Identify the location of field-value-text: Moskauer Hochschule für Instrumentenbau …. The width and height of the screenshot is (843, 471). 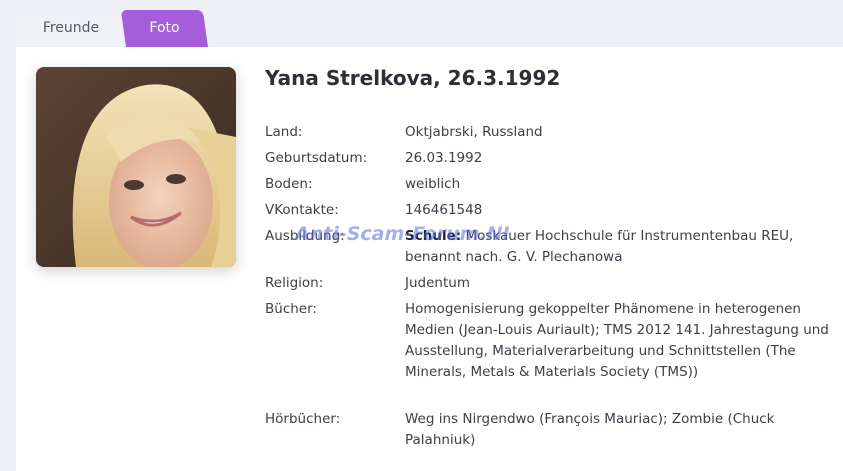
(599, 246).